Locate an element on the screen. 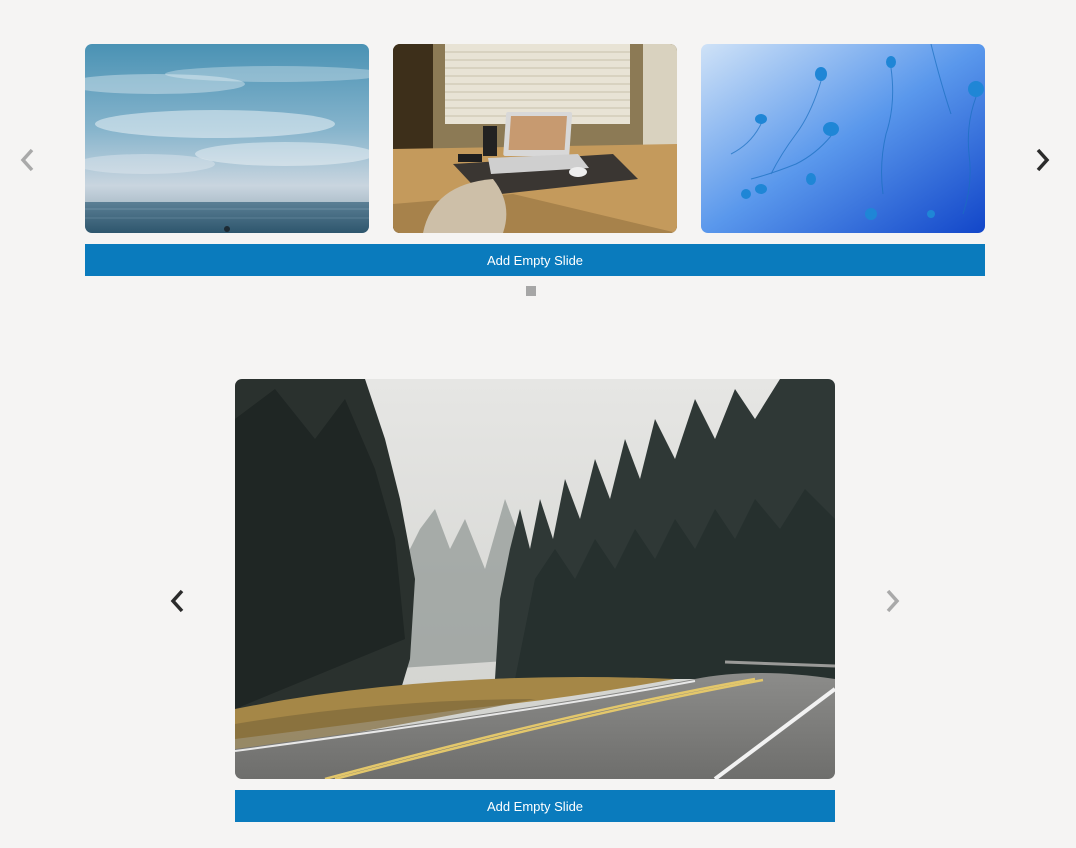 Image resolution: width=1076 pixels, height=848 pixels. slide-ocean-image is located at coordinates (227, 138).